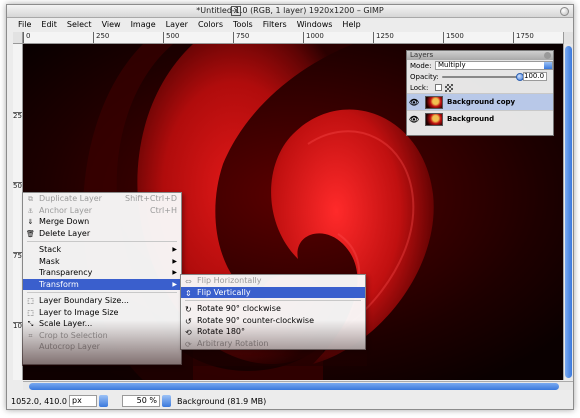  What do you see at coordinates (313, 37) in the screenshot?
I see `ruler-label: 1000` at bounding box center [313, 37].